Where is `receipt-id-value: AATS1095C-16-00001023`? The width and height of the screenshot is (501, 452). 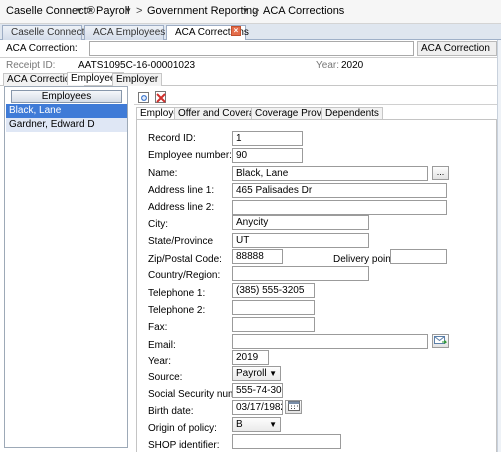
receipt-id-value: AATS1095C-16-00001023 is located at coordinates (137, 65).